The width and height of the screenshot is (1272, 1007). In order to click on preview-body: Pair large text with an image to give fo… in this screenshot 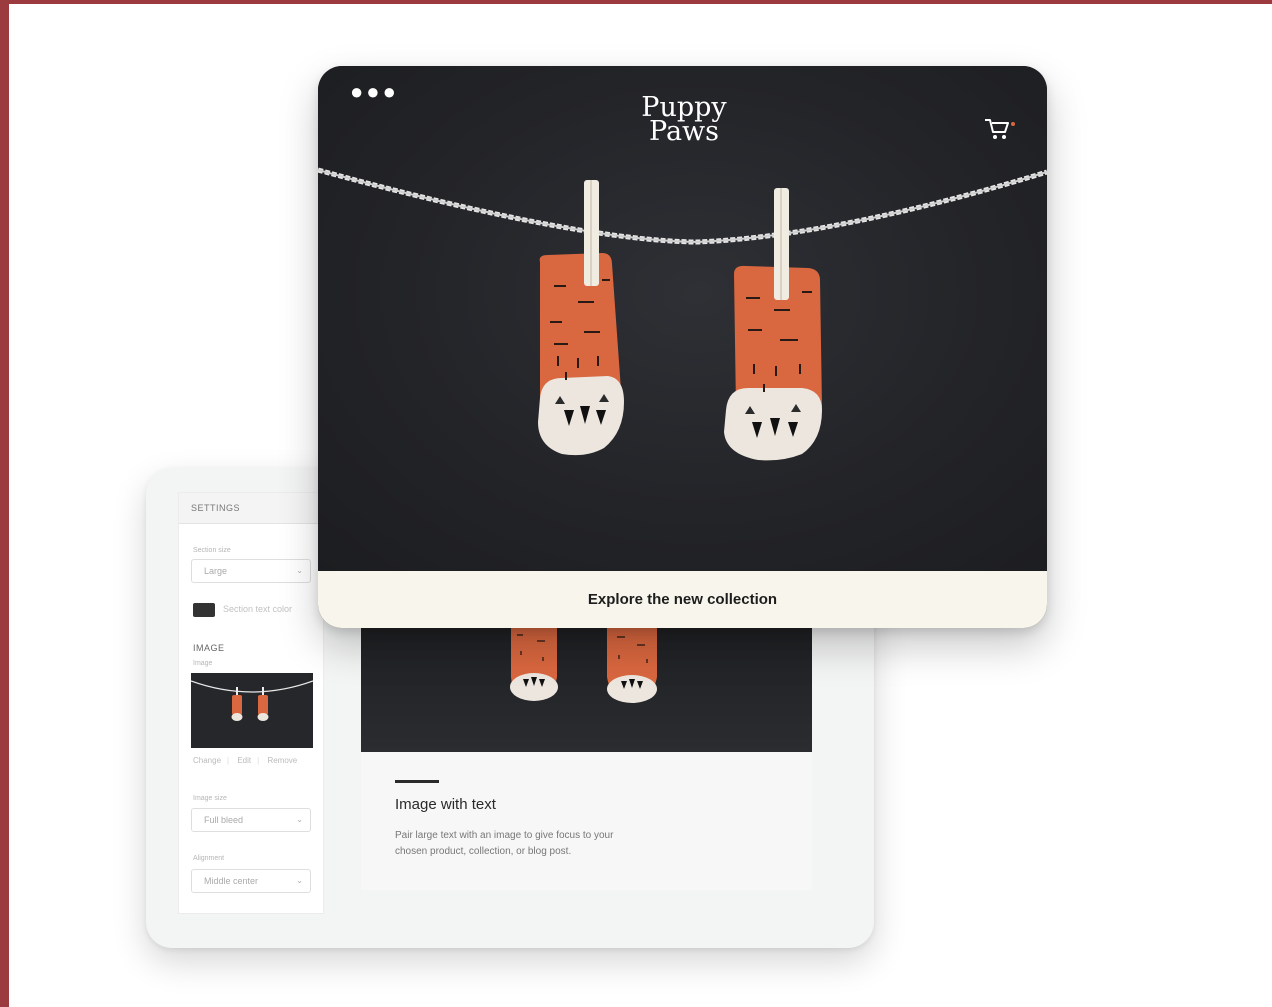, I will do `click(504, 843)`.